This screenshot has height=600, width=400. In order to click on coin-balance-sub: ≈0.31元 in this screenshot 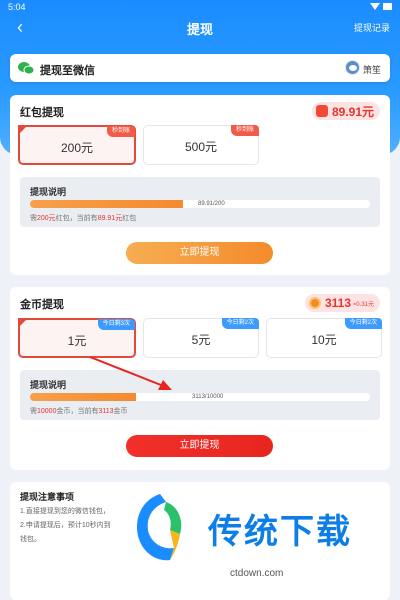, I will do `click(363, 304)`.